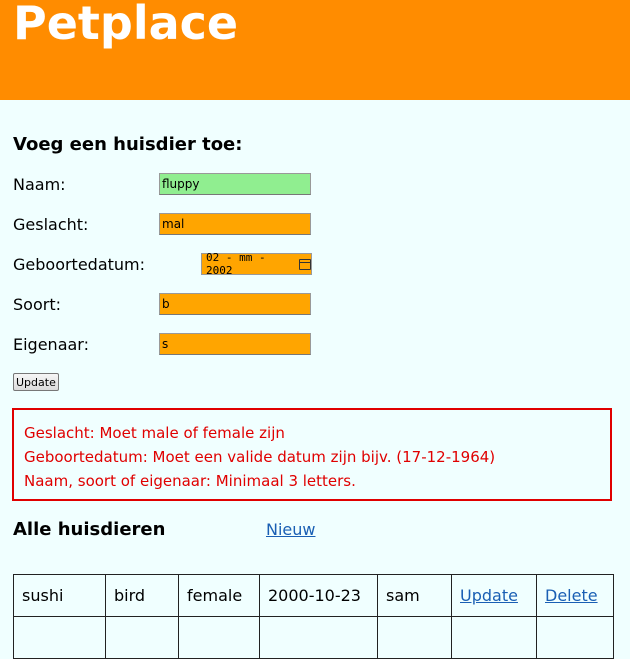 This screenshot has height=659, width=630. Describe the element at coordinates (305, 264) in the screenshot. I see `calendar-icon` at that location.